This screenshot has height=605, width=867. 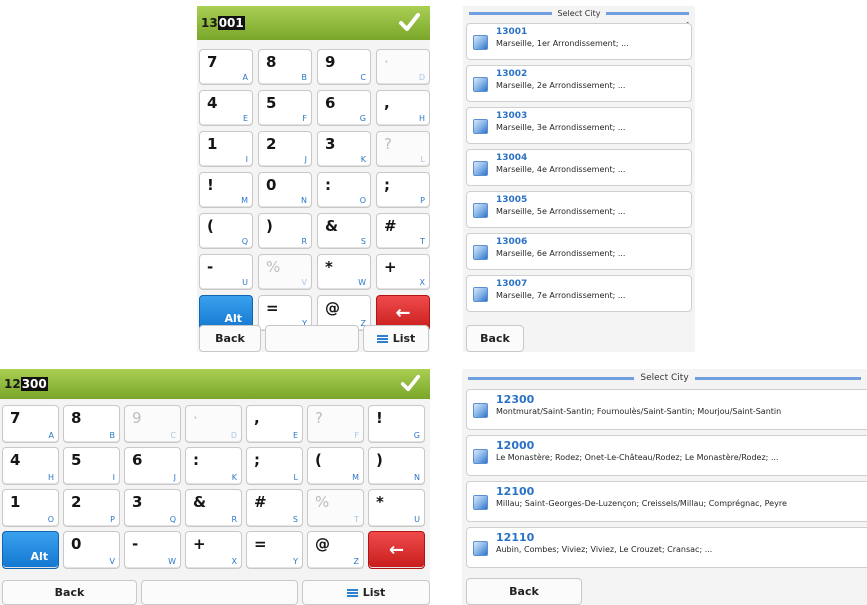 What do you see at coordinates (226, 108) in the screenshot?
I see `key: 4E` at bounding box center [226, 108].